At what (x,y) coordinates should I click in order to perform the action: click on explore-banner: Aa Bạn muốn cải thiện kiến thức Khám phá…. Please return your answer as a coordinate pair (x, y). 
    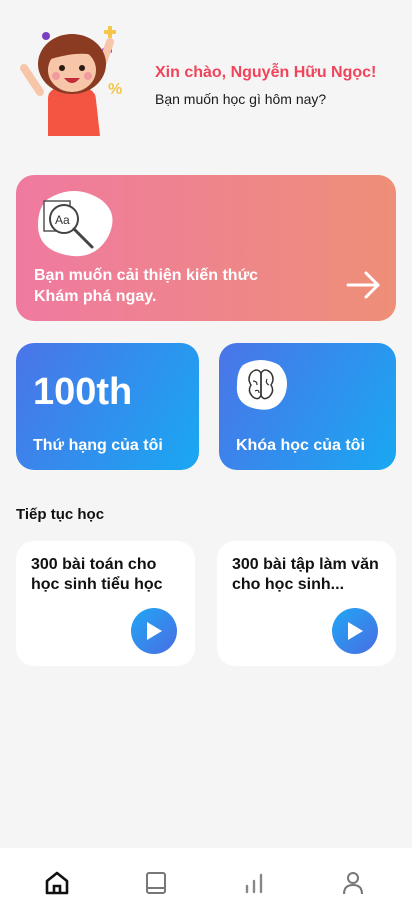
    Looking at the image, I should click on (206, 248).